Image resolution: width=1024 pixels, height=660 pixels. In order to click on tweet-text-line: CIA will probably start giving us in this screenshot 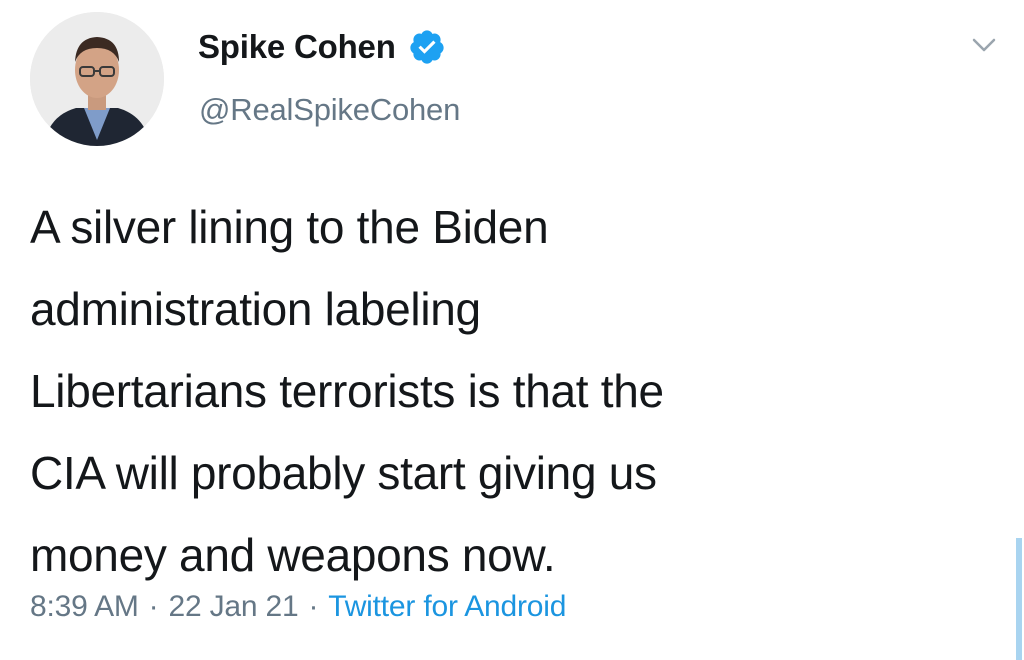, I will do `click(343, 473)`.